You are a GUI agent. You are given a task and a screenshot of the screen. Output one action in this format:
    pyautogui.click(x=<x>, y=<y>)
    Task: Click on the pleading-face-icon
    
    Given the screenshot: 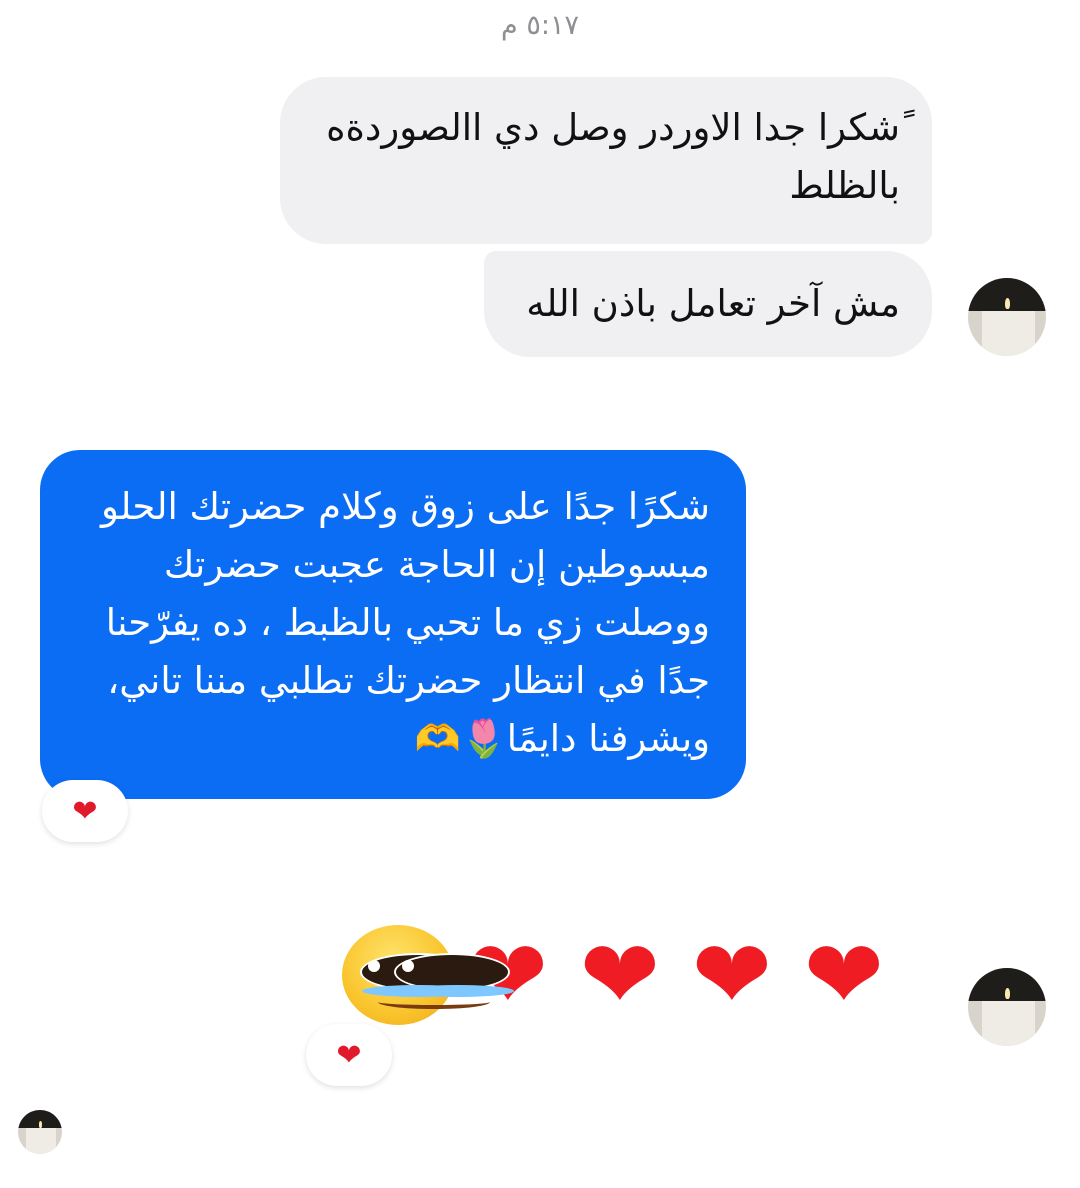 What is the action you would take?
    pyautogui.click(x=427, y=975)
    